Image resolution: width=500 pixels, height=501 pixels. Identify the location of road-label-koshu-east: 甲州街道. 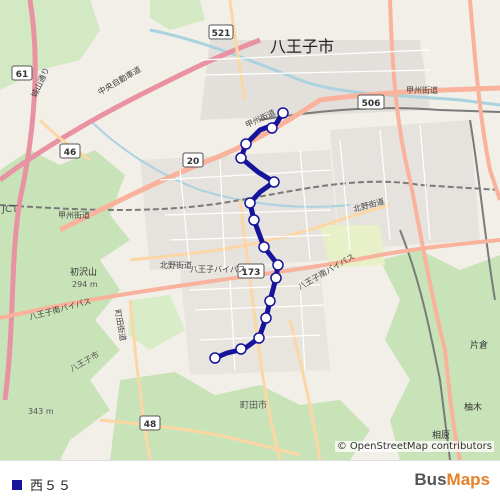
(422, 90).